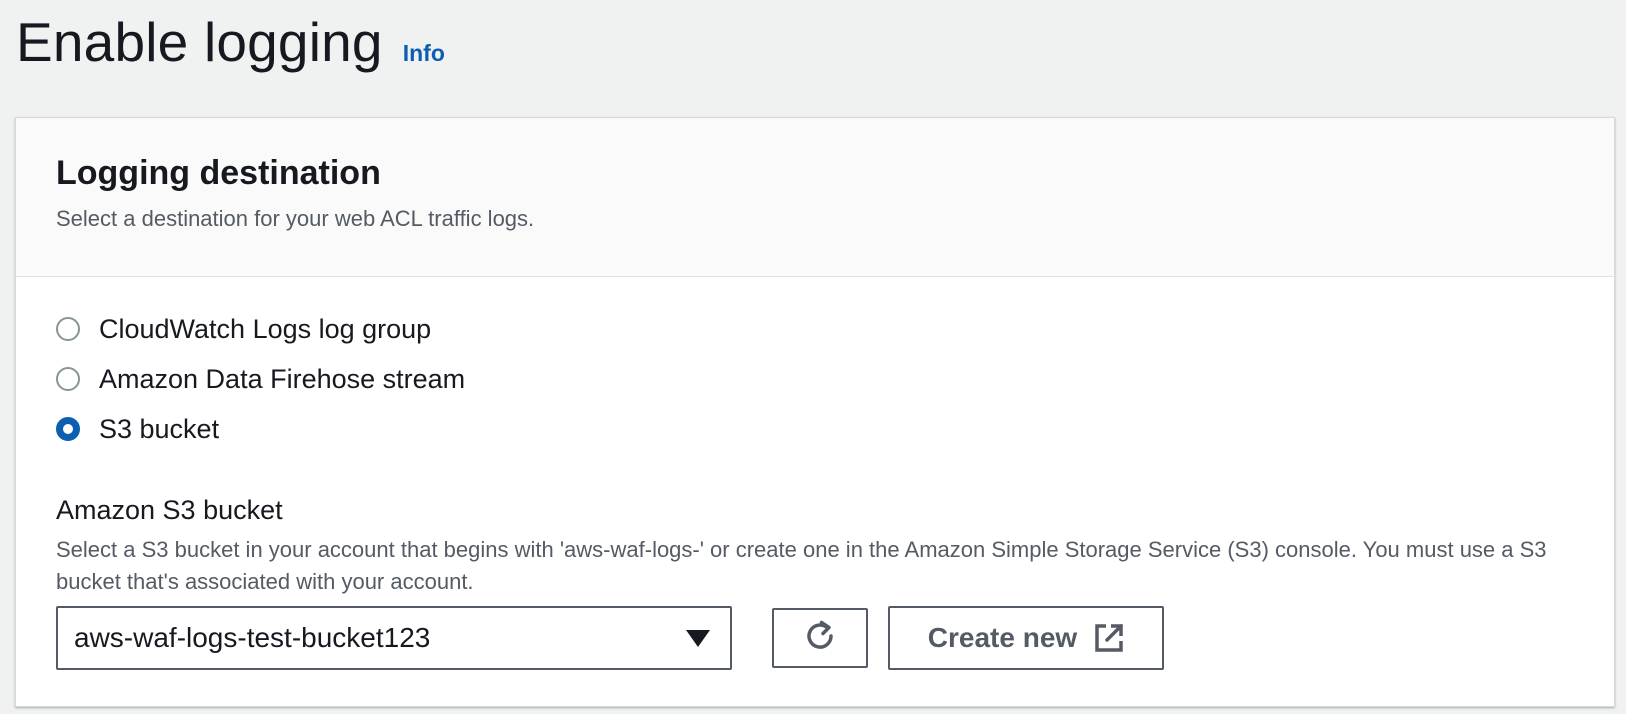  Describe the element at coordinates (265, 328) in the screenshot. I see `radio-label-cloudwatch: CloudWatch Logs log group` at that location.